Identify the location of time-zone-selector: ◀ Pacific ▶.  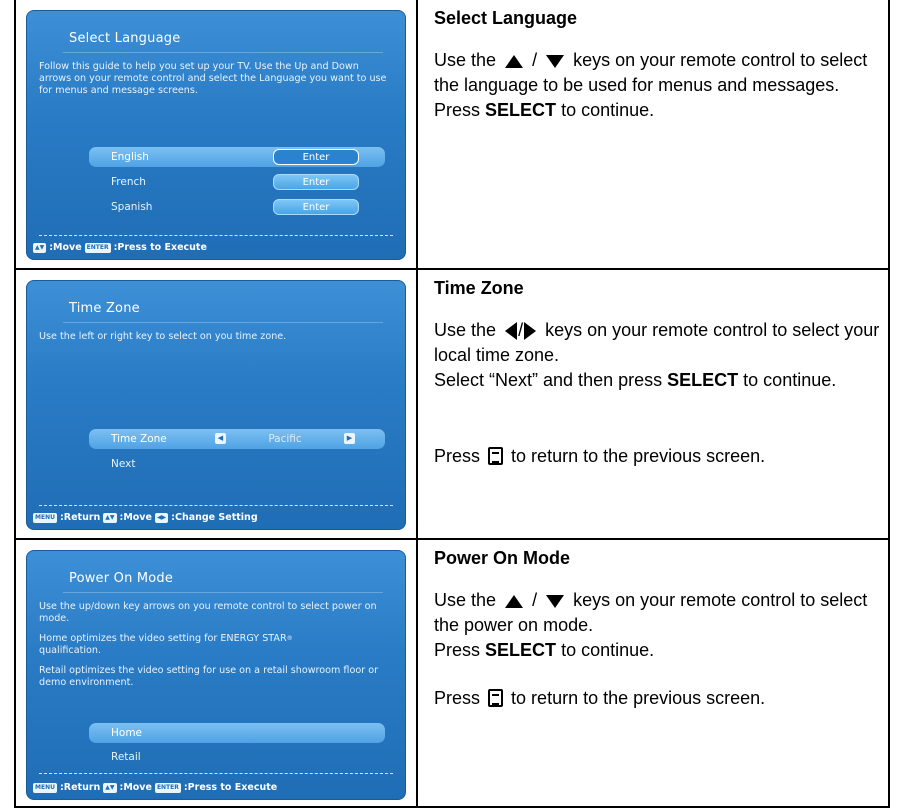
(285, 439).